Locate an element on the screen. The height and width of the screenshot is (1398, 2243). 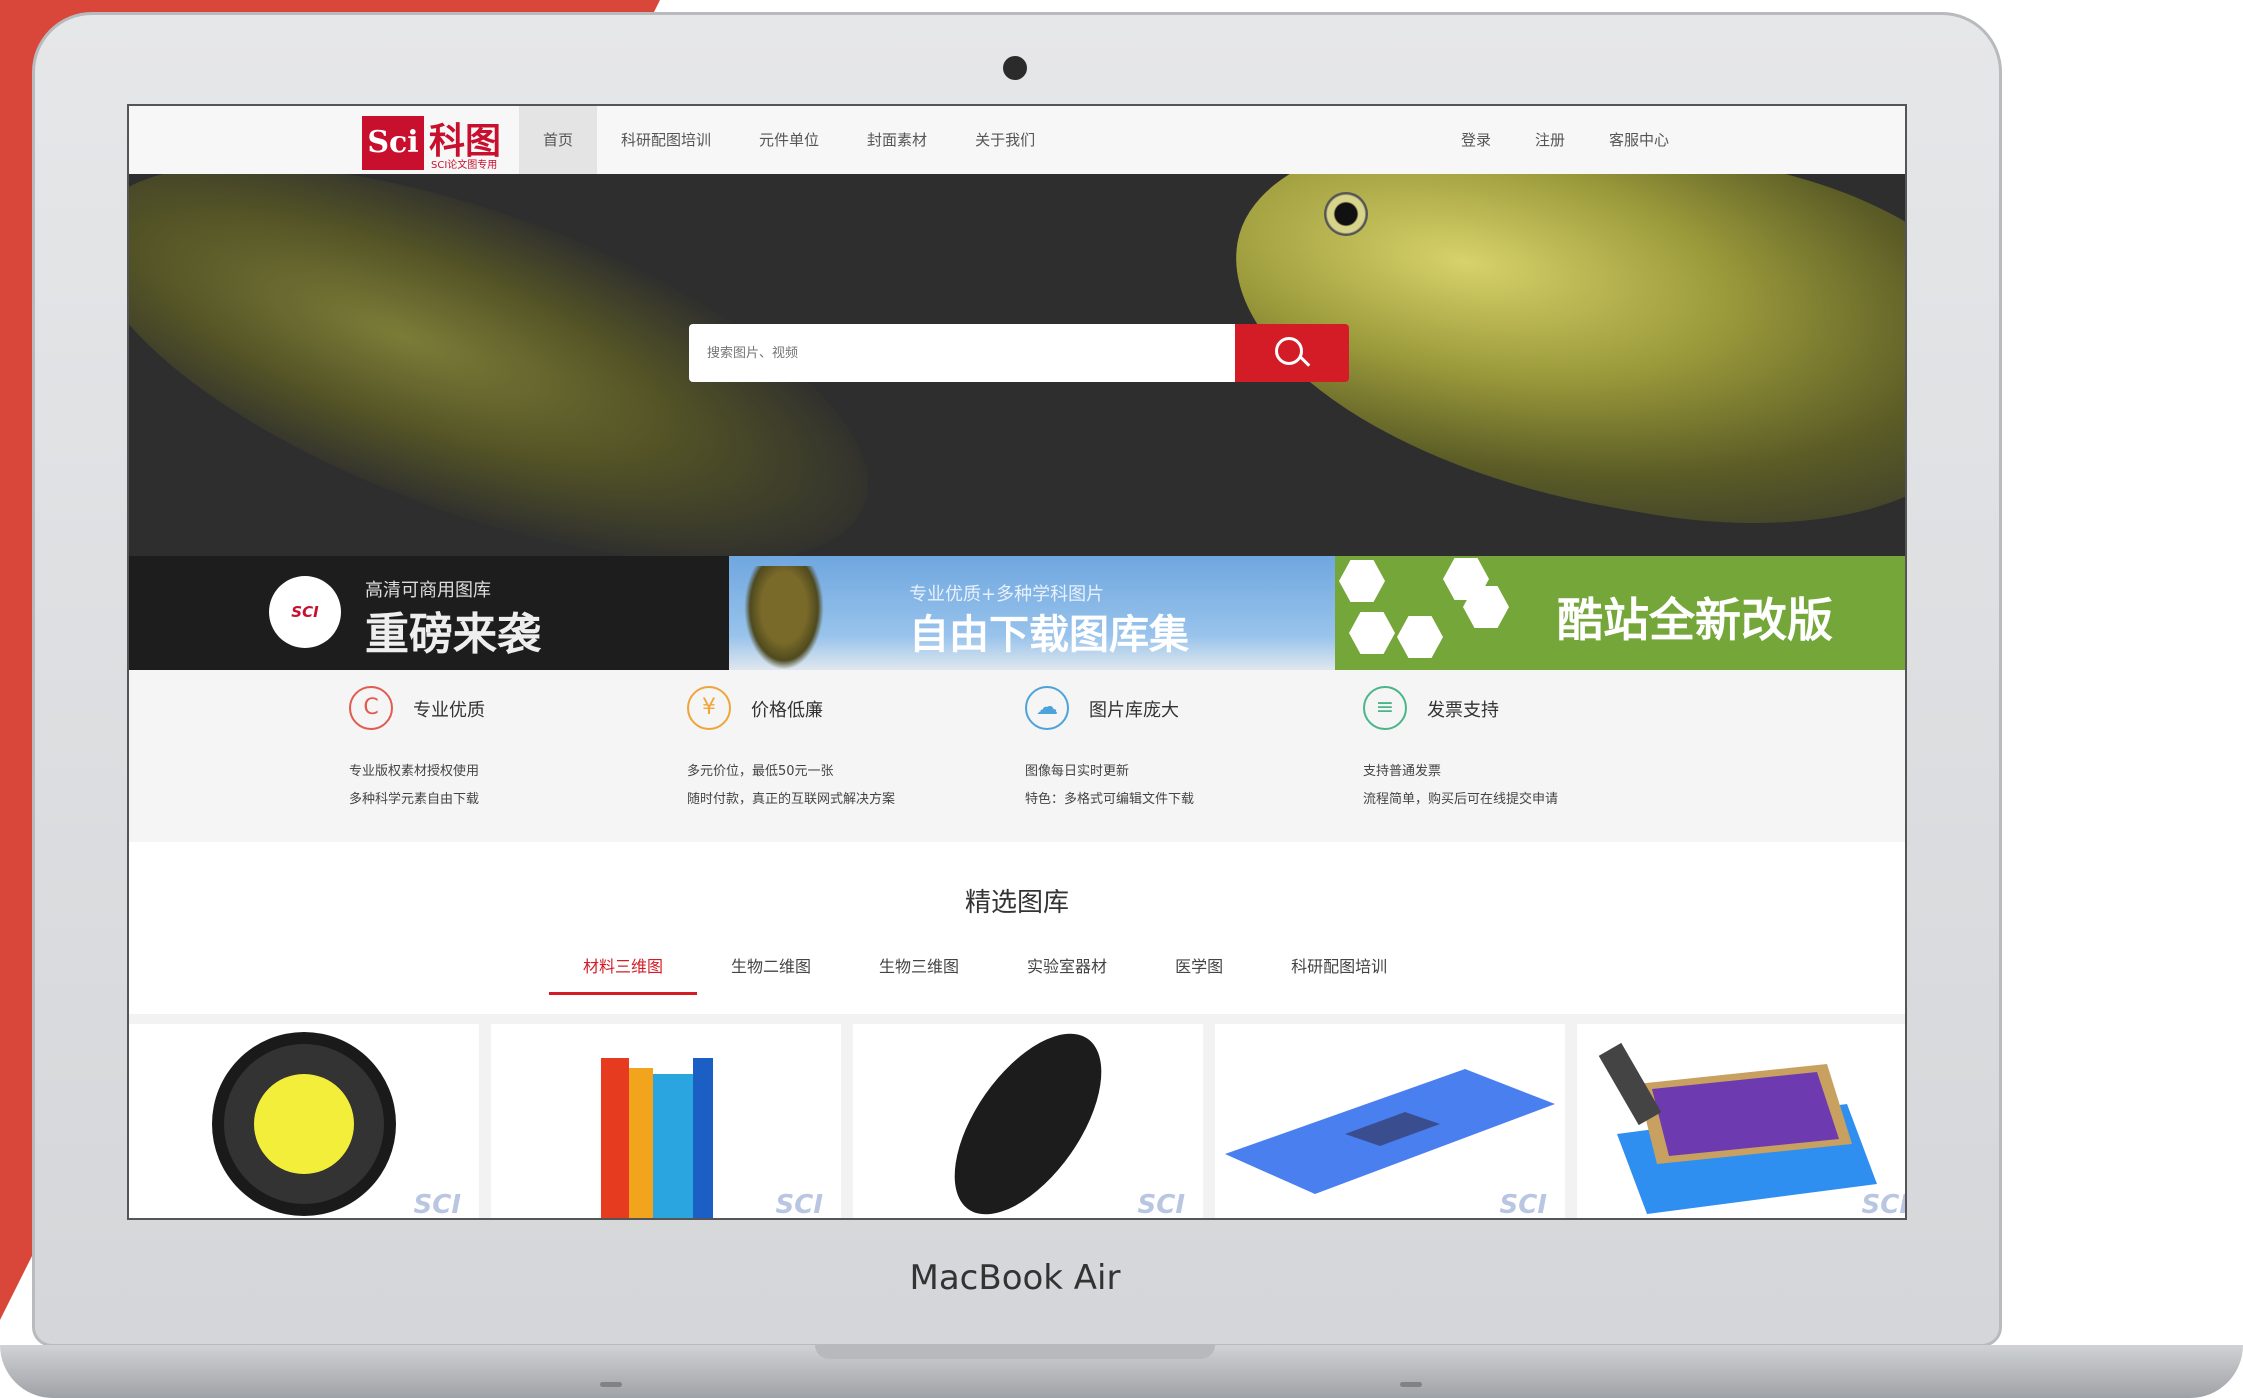
tree-image is located at coordinates (784, 618).